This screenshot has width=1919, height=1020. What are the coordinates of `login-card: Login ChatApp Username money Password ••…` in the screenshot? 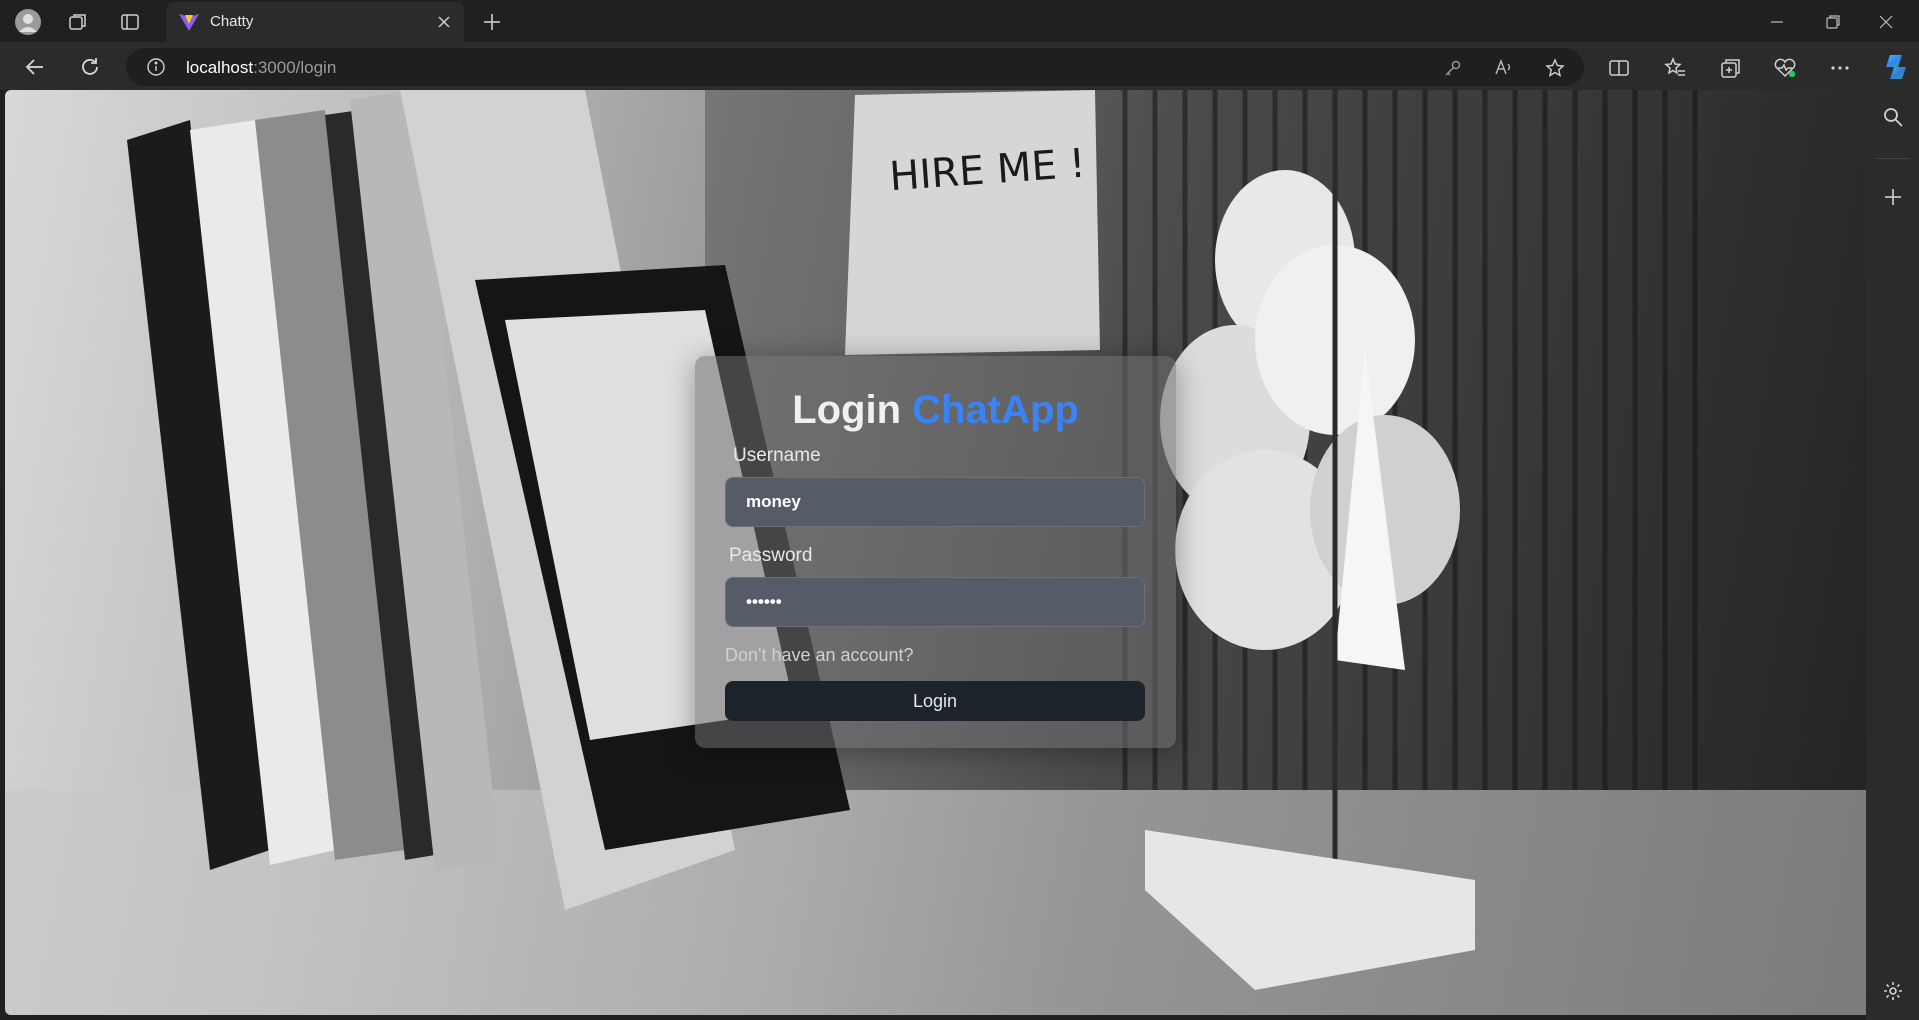 It's located at (935, 552).